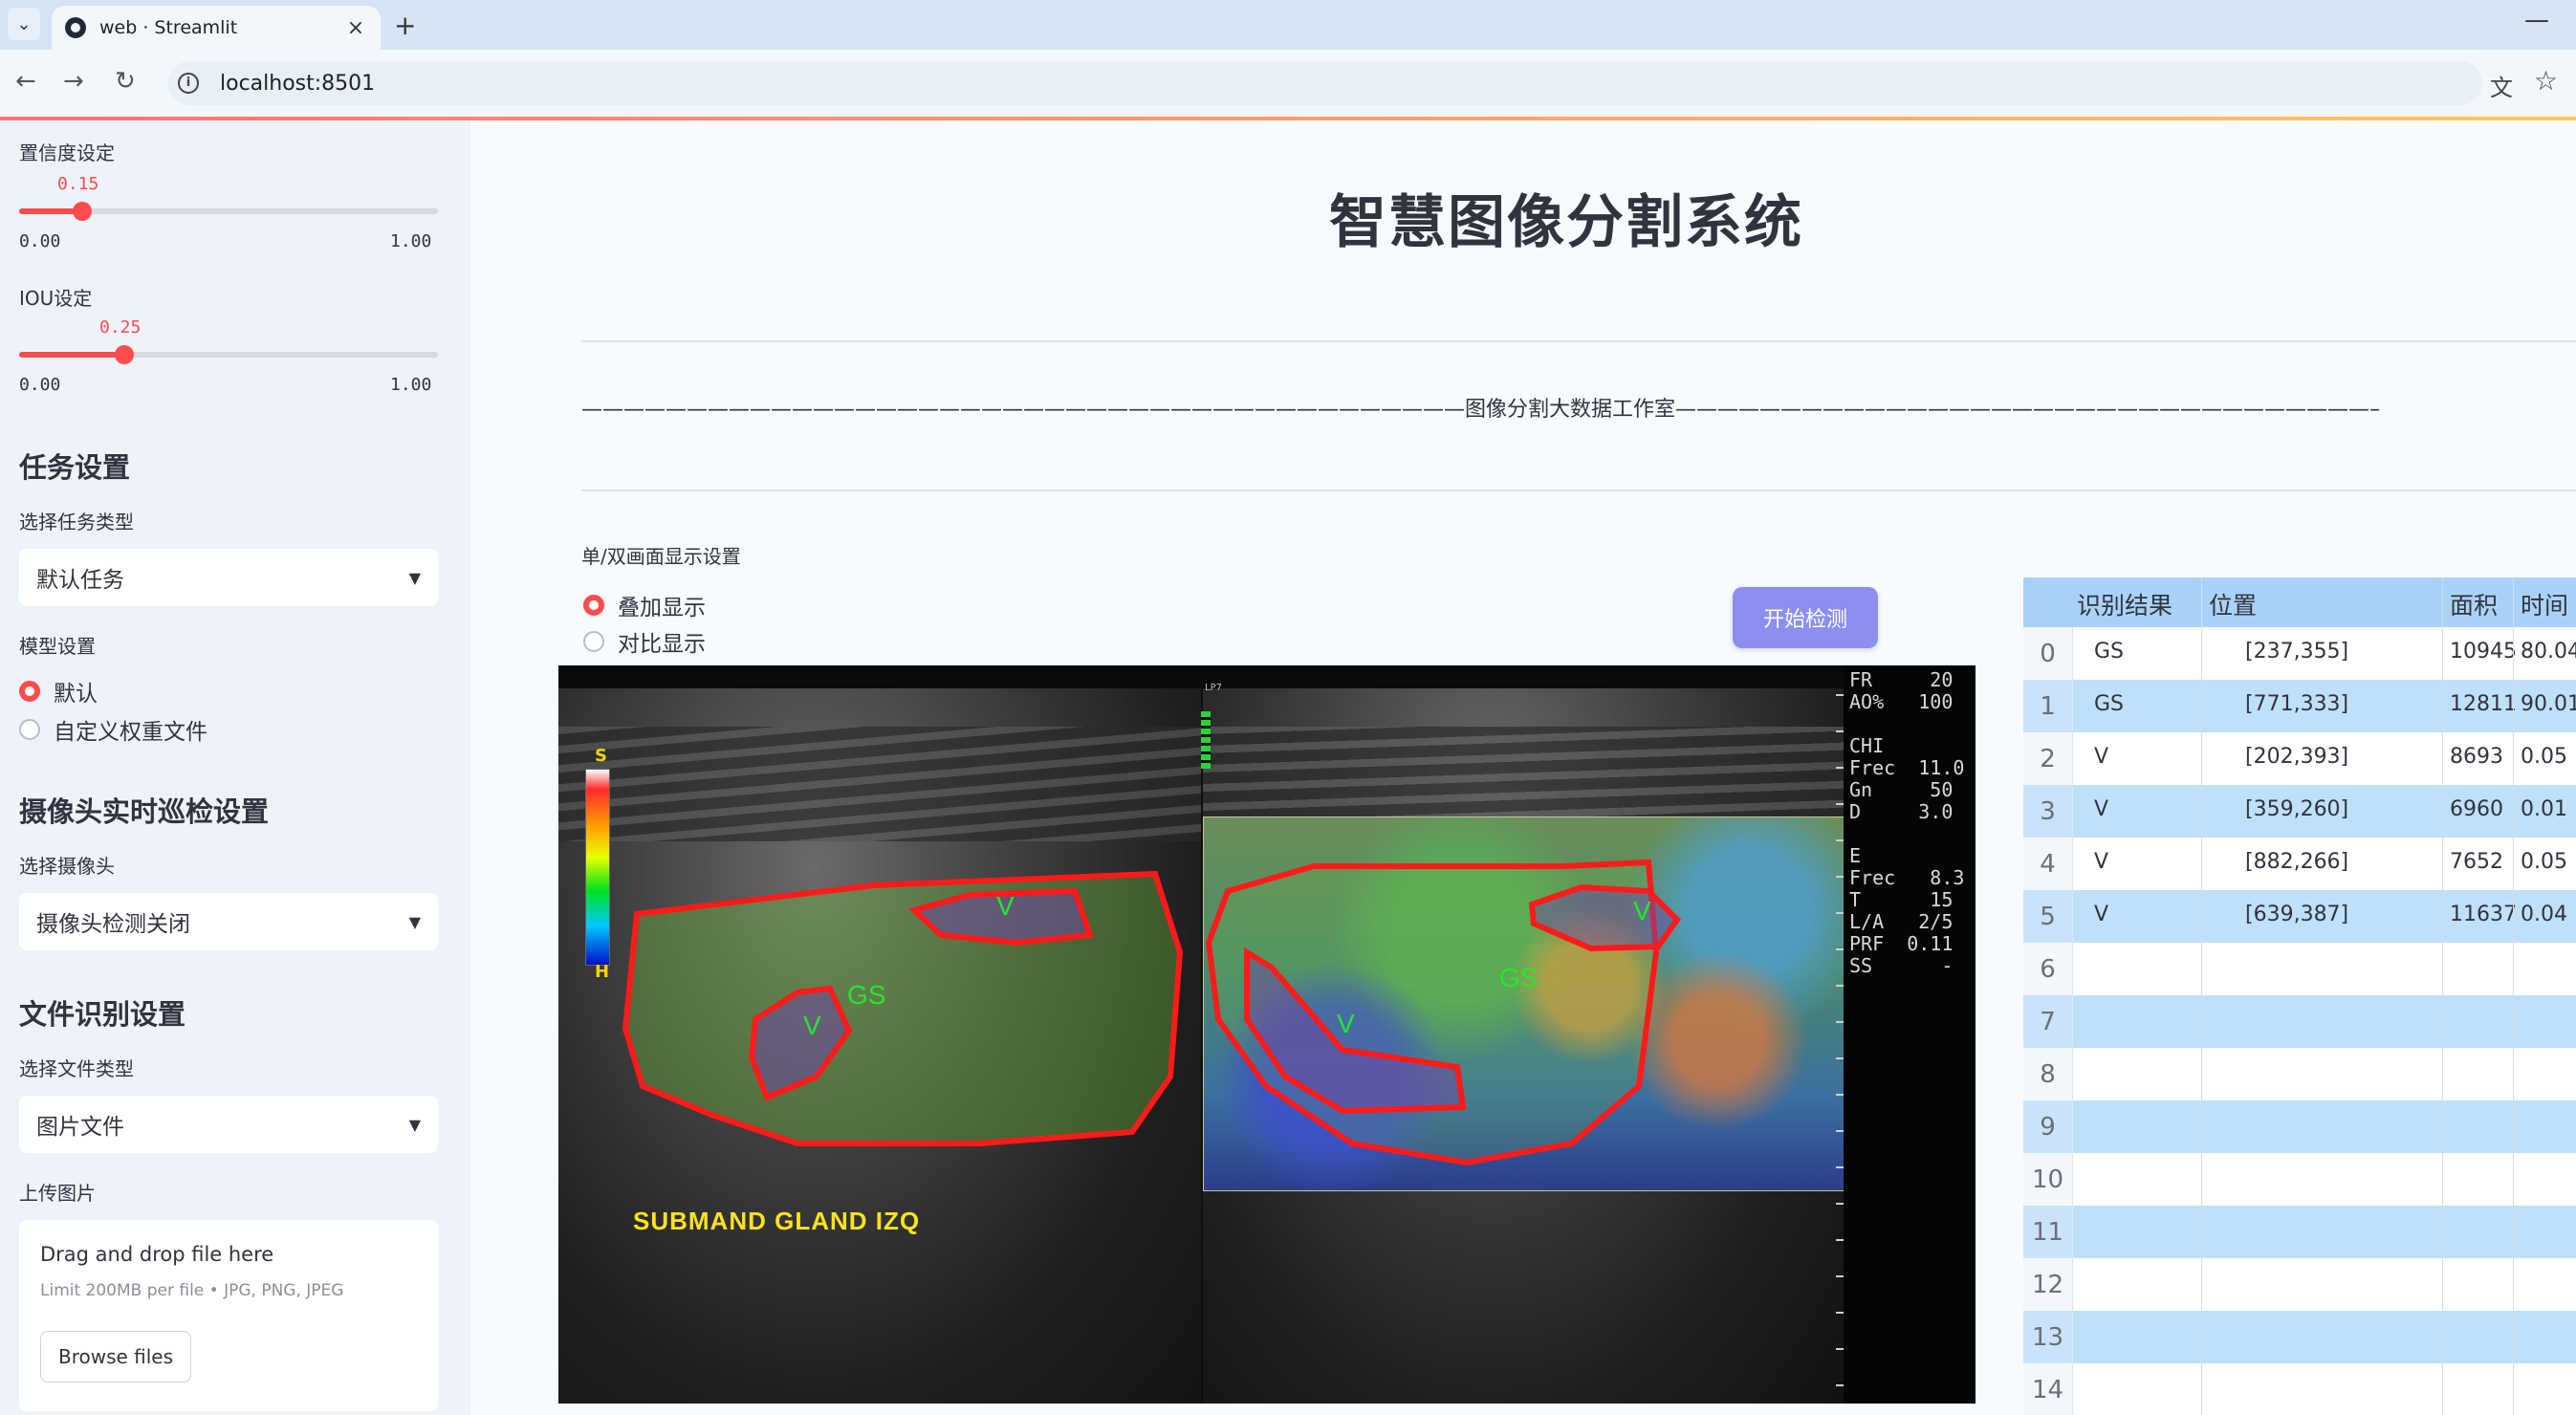 This screenshot has width=2576, height=1415. What do you see at coordinates (29, 729) in the screenshot?
I see `radio-unselected-icon` at bounding box center [29, 729].